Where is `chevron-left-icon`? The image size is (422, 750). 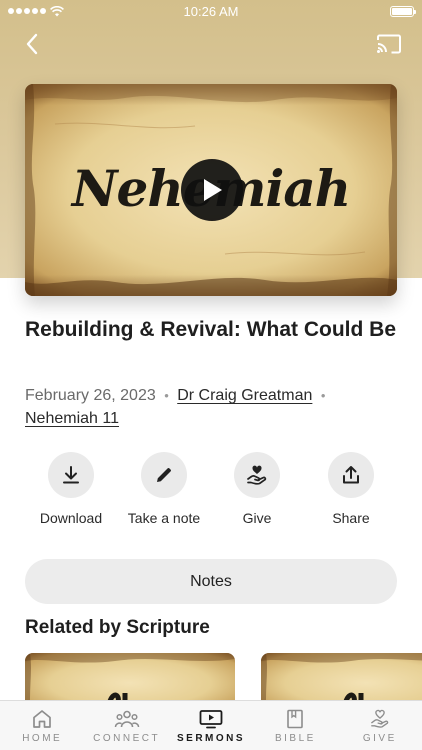 chevron-left-icon is located at coordinates (32, 44).